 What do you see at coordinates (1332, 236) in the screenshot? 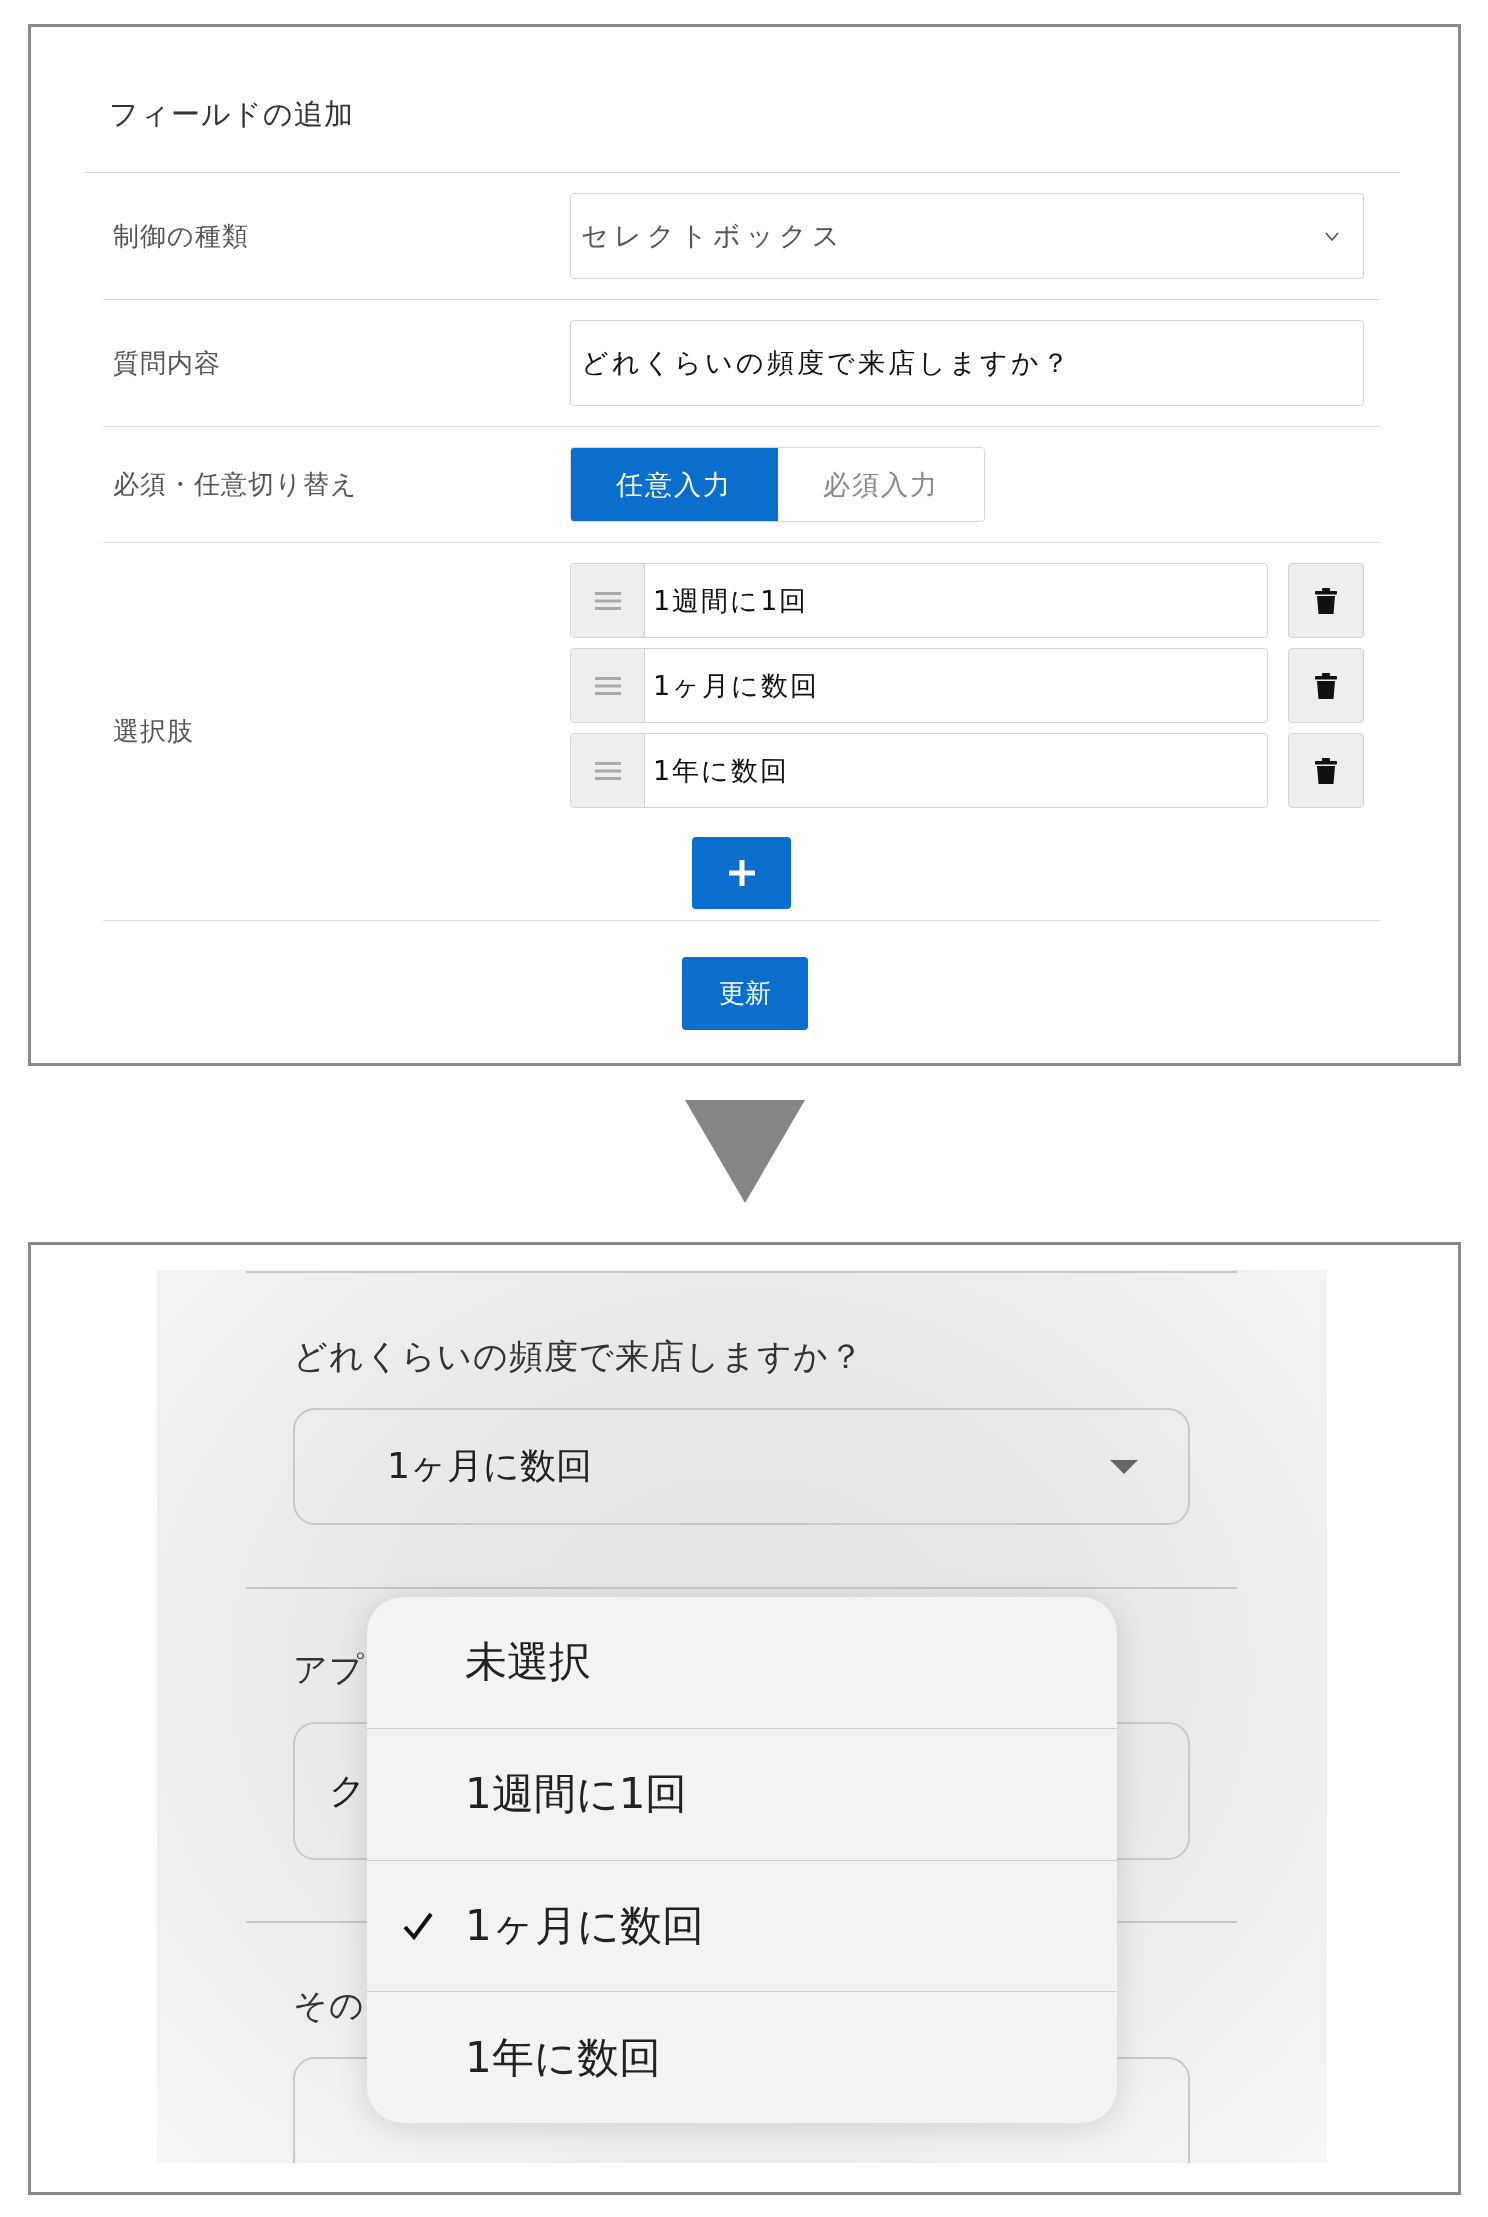
I see `chevron-down-icon` at bounding box center [1332, 236].